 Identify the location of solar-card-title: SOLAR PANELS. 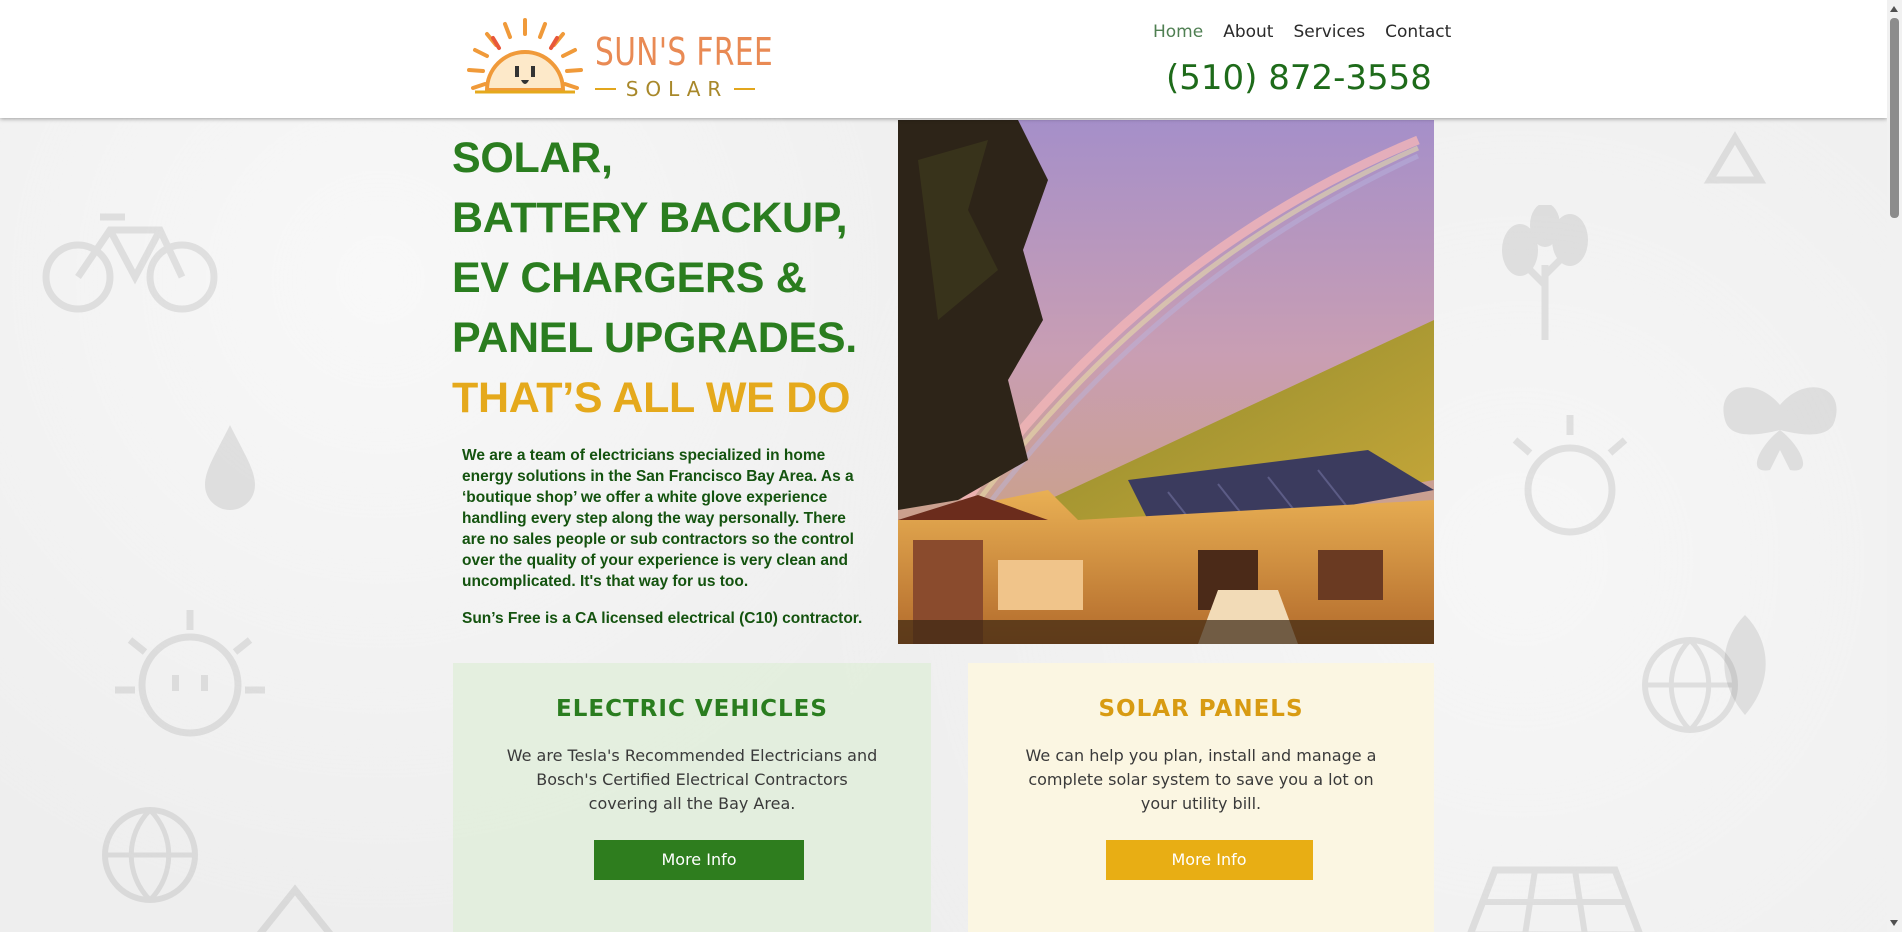
(1201, 709).